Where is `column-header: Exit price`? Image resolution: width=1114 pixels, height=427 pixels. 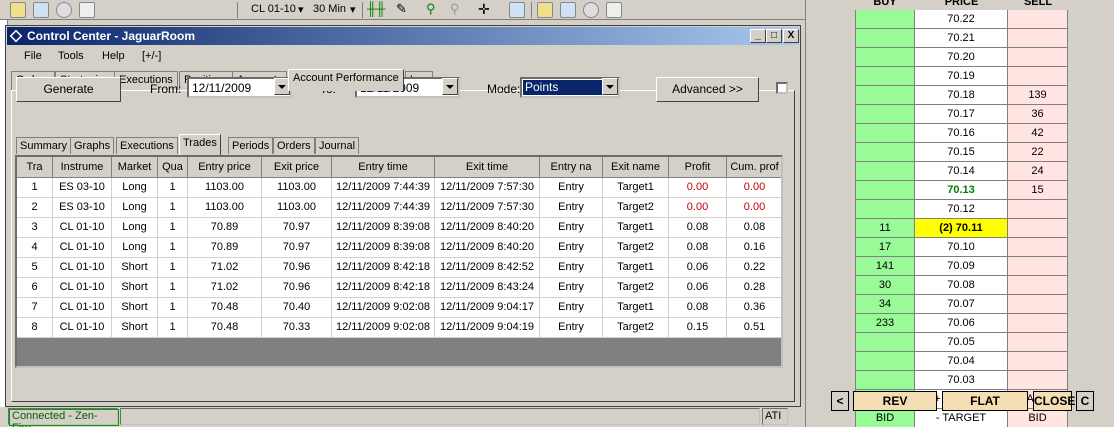 column-header: Exit price is located at coordinates (297, 167).